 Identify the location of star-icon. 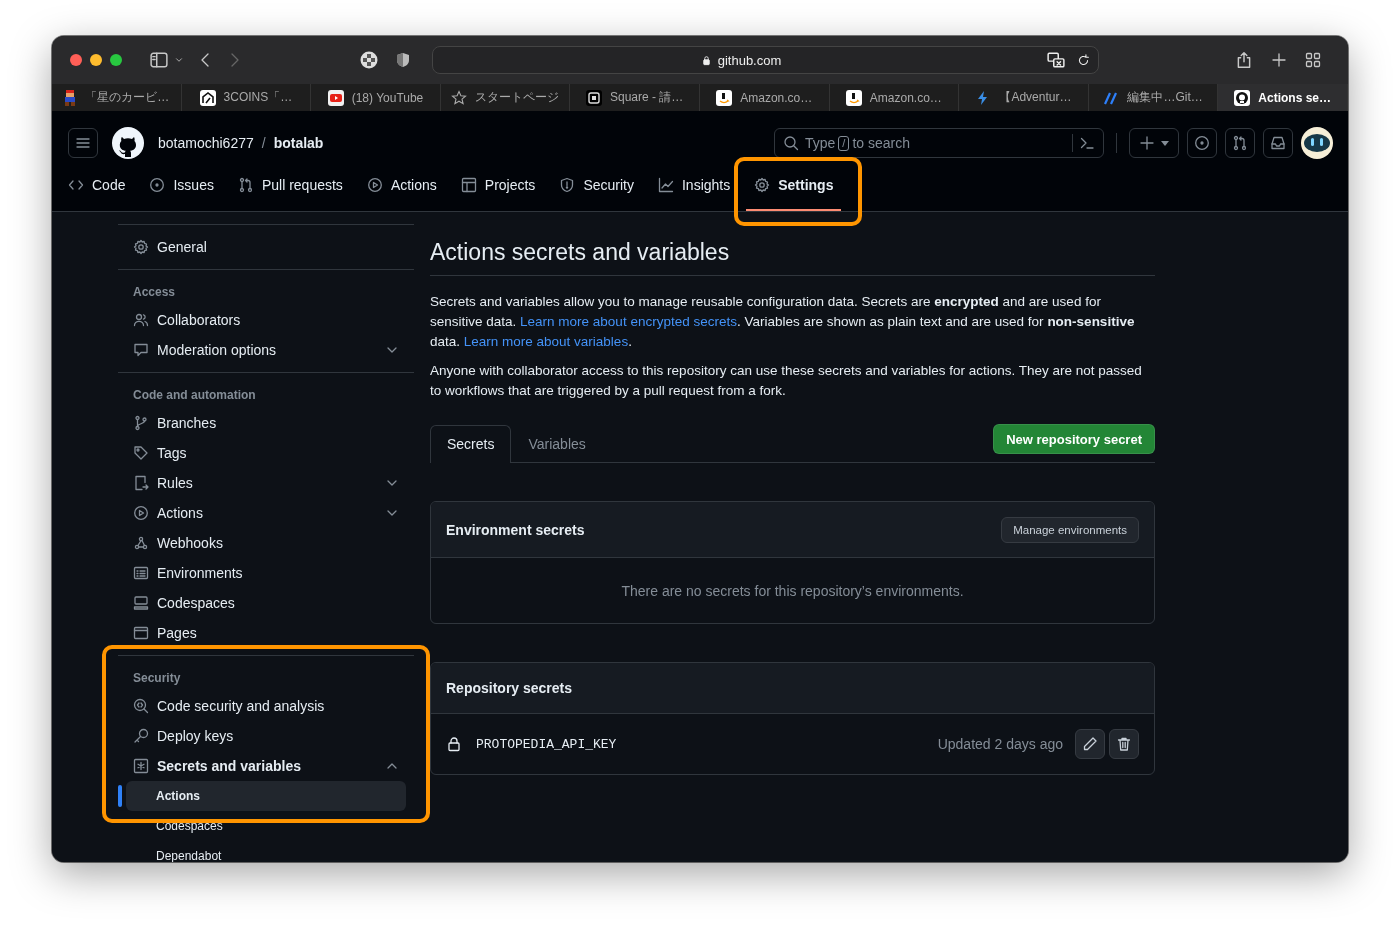
(459, 97).